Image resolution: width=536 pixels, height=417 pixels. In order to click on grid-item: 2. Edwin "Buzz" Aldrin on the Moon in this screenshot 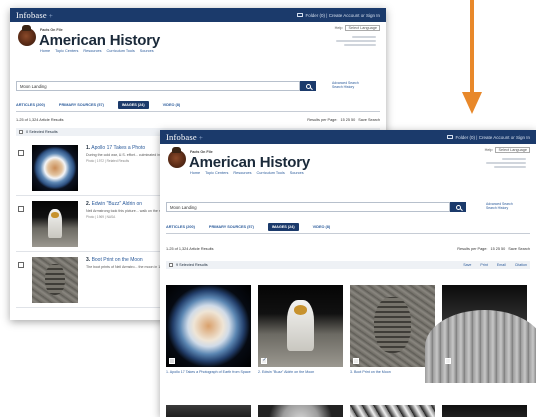, I will do `click(300, 329)`.